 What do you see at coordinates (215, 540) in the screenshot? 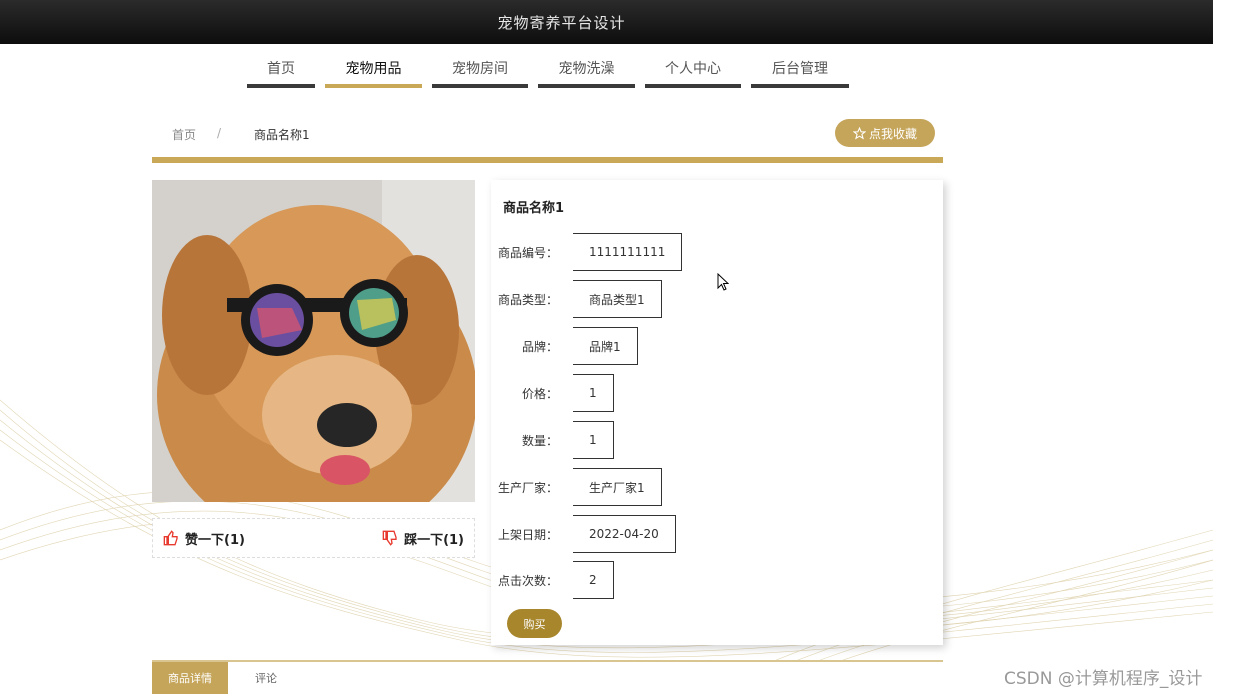
I see `like-label: 赞一下(1)` at bounding box center [215, 540].